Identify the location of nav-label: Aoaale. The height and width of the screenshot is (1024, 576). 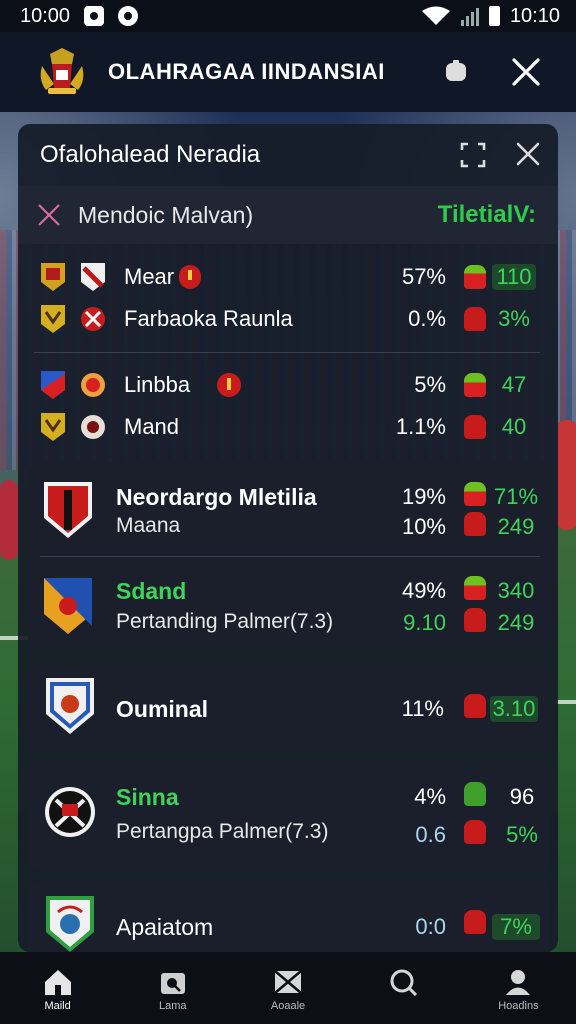
(288, 1006).